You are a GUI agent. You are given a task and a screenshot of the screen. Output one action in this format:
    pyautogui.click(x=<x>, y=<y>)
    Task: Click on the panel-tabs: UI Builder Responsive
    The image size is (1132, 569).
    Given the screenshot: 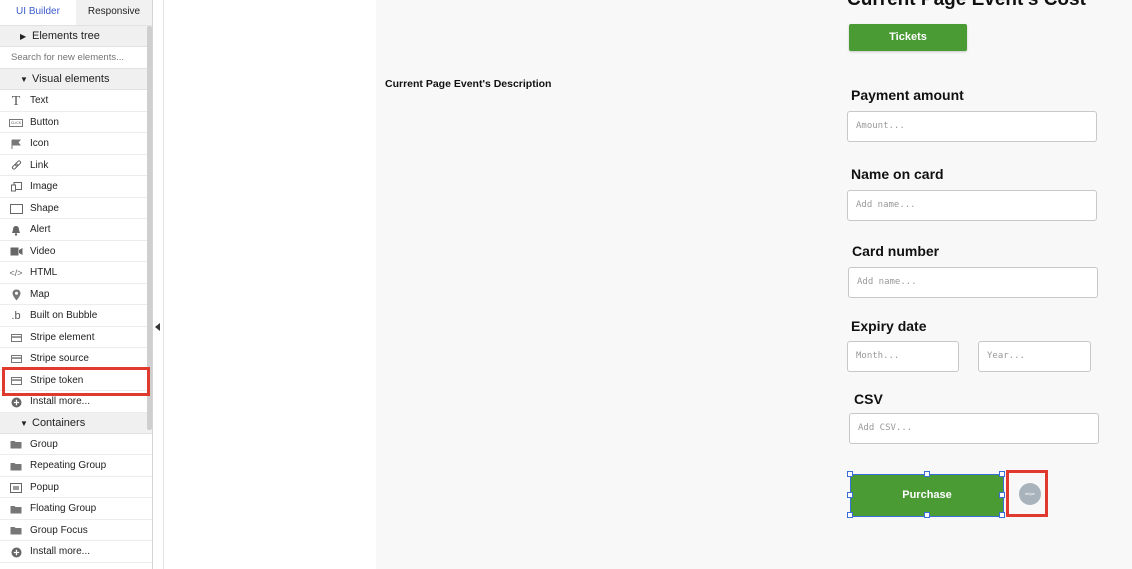 What is the action you would take?
    pyautogui.click(x=76, y=13)
    